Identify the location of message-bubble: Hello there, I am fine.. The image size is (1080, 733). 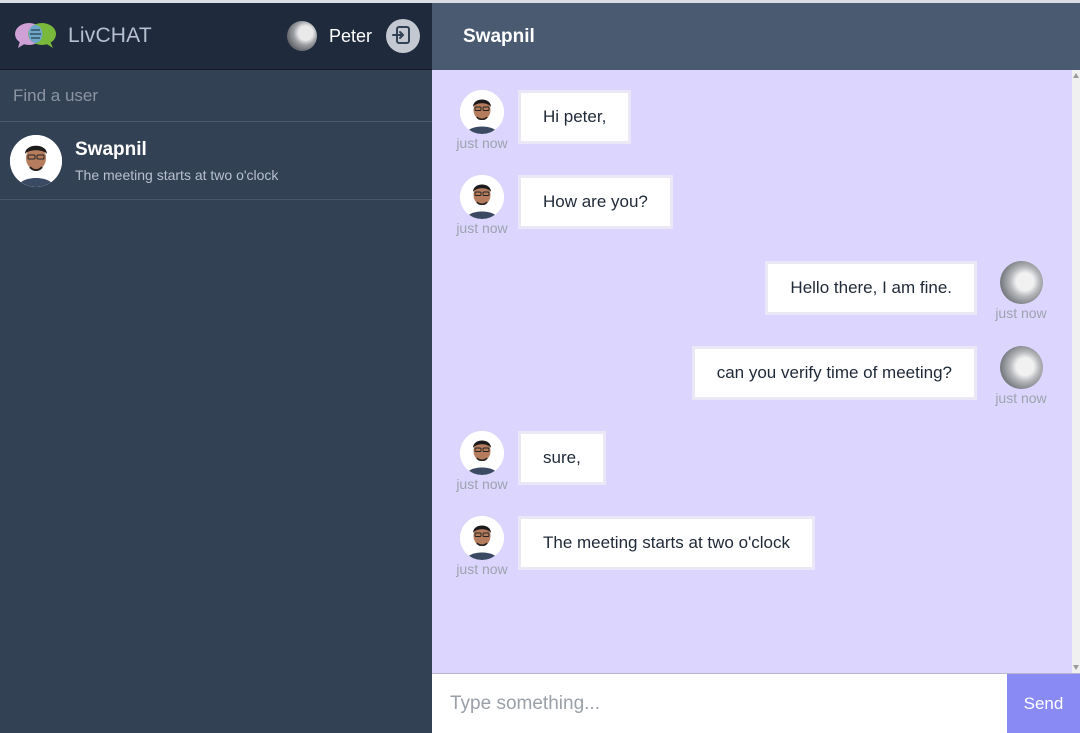
(871, 288).